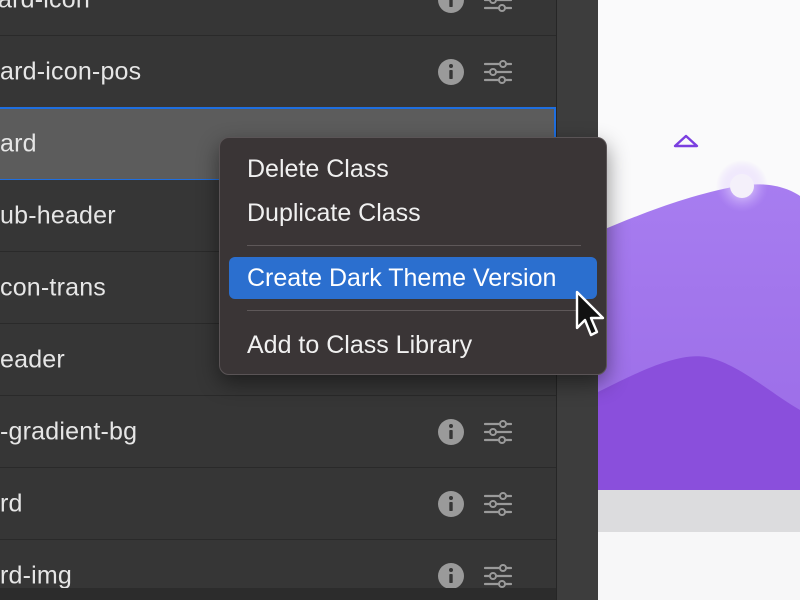 The height and width of the screenshot is (600, 800). I want to click on class-name: con-trans, so click(53, 287).